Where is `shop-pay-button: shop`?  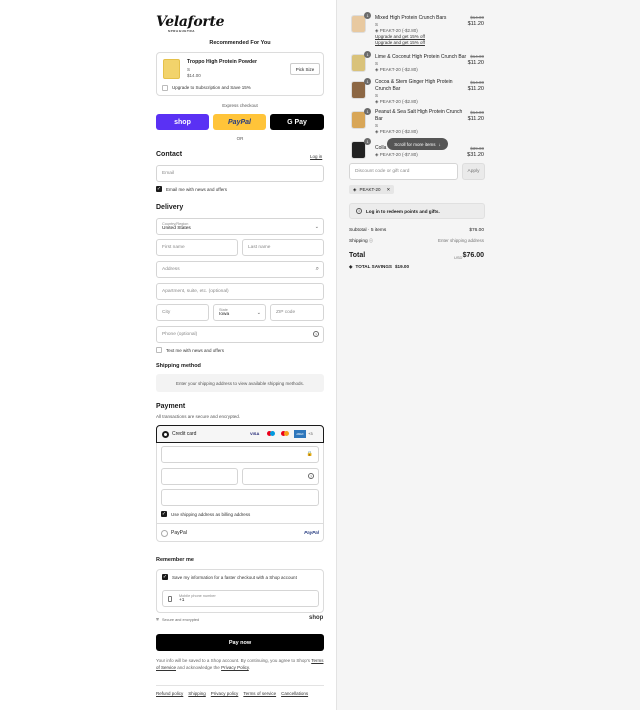 shop-pay-button: shop is located at coordinates (182, 122).